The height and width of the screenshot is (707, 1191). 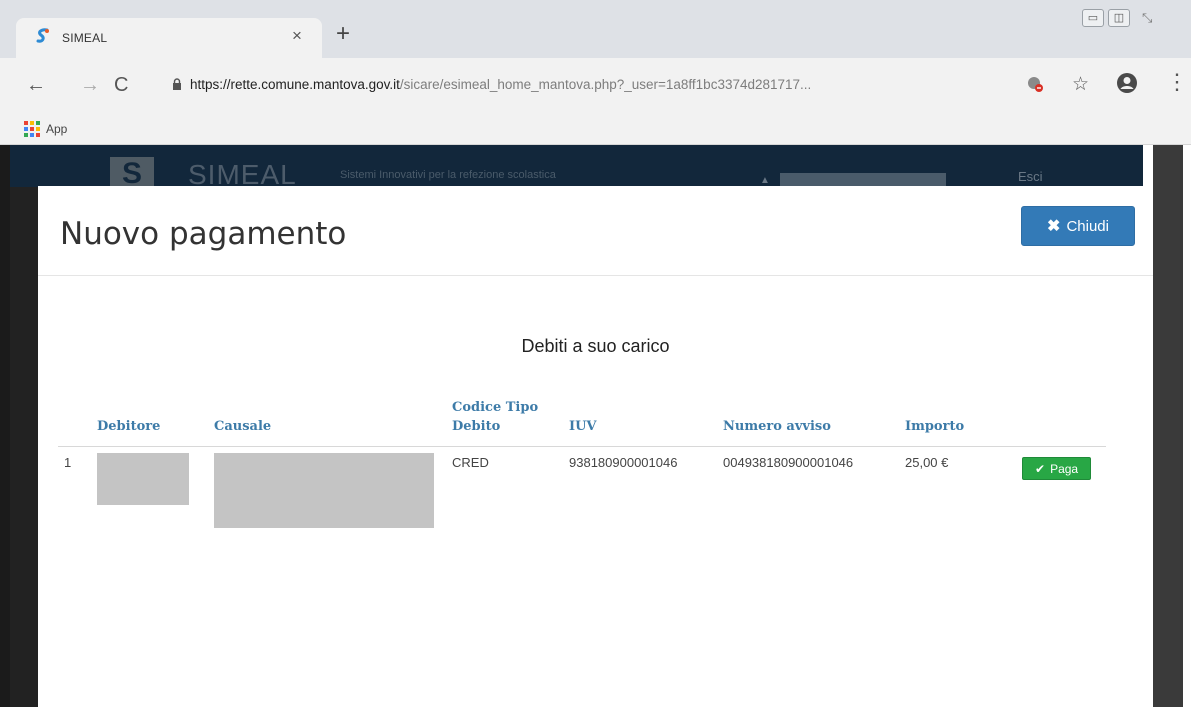 I want to click on codice-tipo-cell: CRED, so click(x=470, y=462).